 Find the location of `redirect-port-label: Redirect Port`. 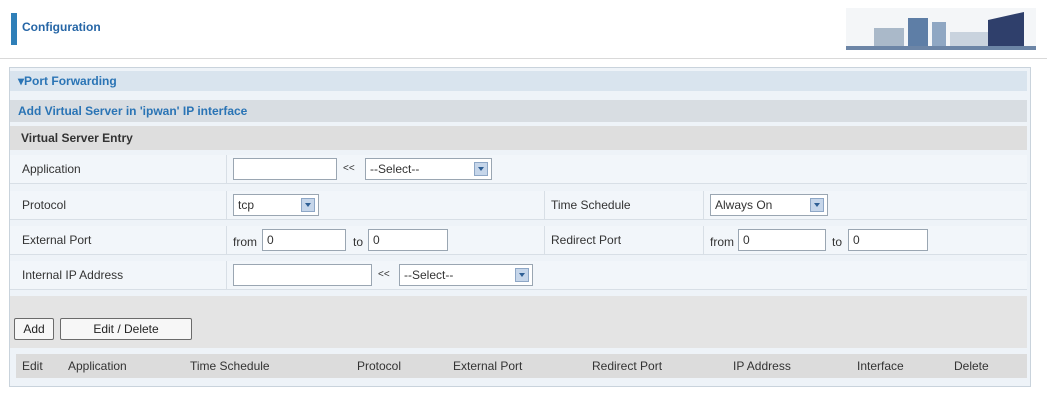

redirect-port-label: Redirect Port is located at coordinates (586, 240).